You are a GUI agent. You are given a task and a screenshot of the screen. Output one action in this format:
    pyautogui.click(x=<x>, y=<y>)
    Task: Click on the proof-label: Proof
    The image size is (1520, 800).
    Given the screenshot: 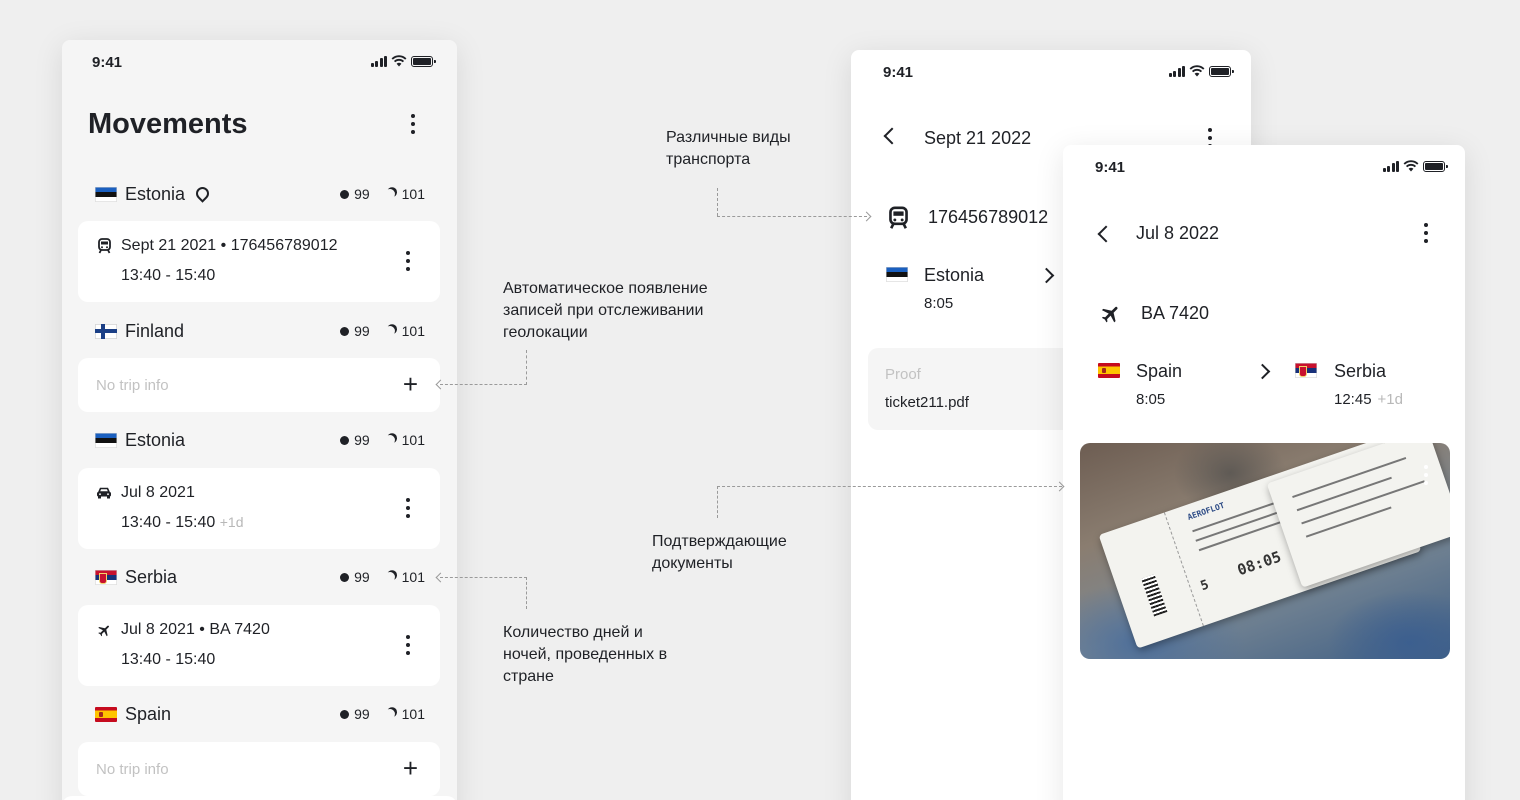 What is the action you would take?
    pyautogui.click(x=903, y=374)
    